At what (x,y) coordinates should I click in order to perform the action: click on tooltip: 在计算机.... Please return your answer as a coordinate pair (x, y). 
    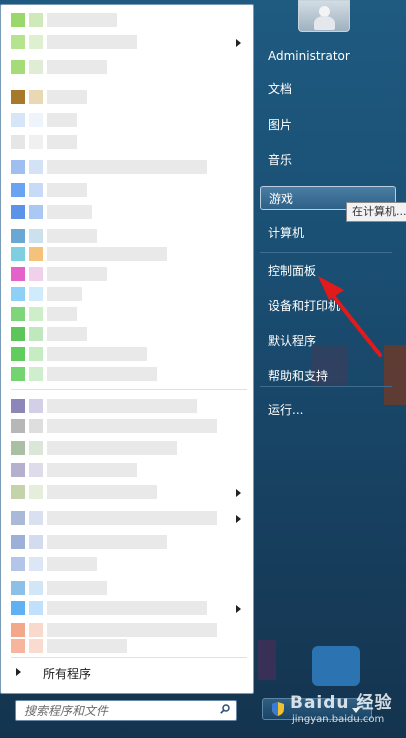
    Looking at the image, I should click on (376, 212).